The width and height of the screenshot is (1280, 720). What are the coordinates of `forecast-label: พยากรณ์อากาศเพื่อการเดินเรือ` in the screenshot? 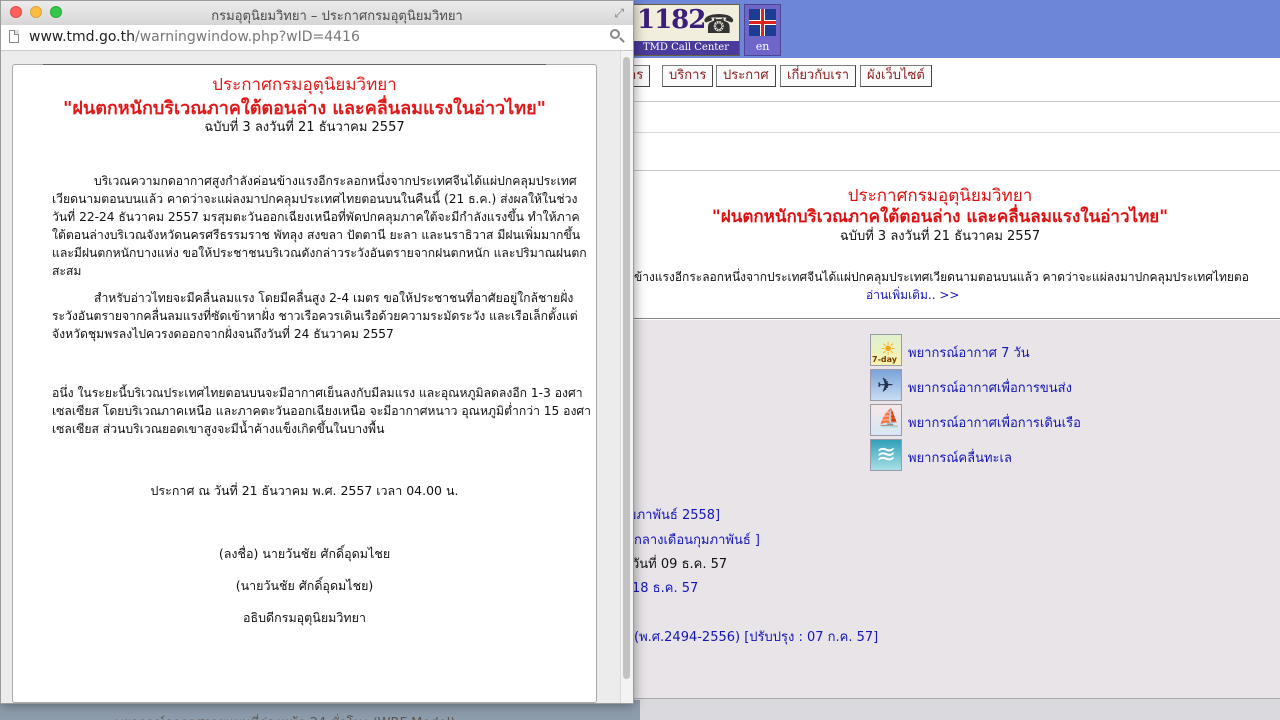 It's located at (994, 423).